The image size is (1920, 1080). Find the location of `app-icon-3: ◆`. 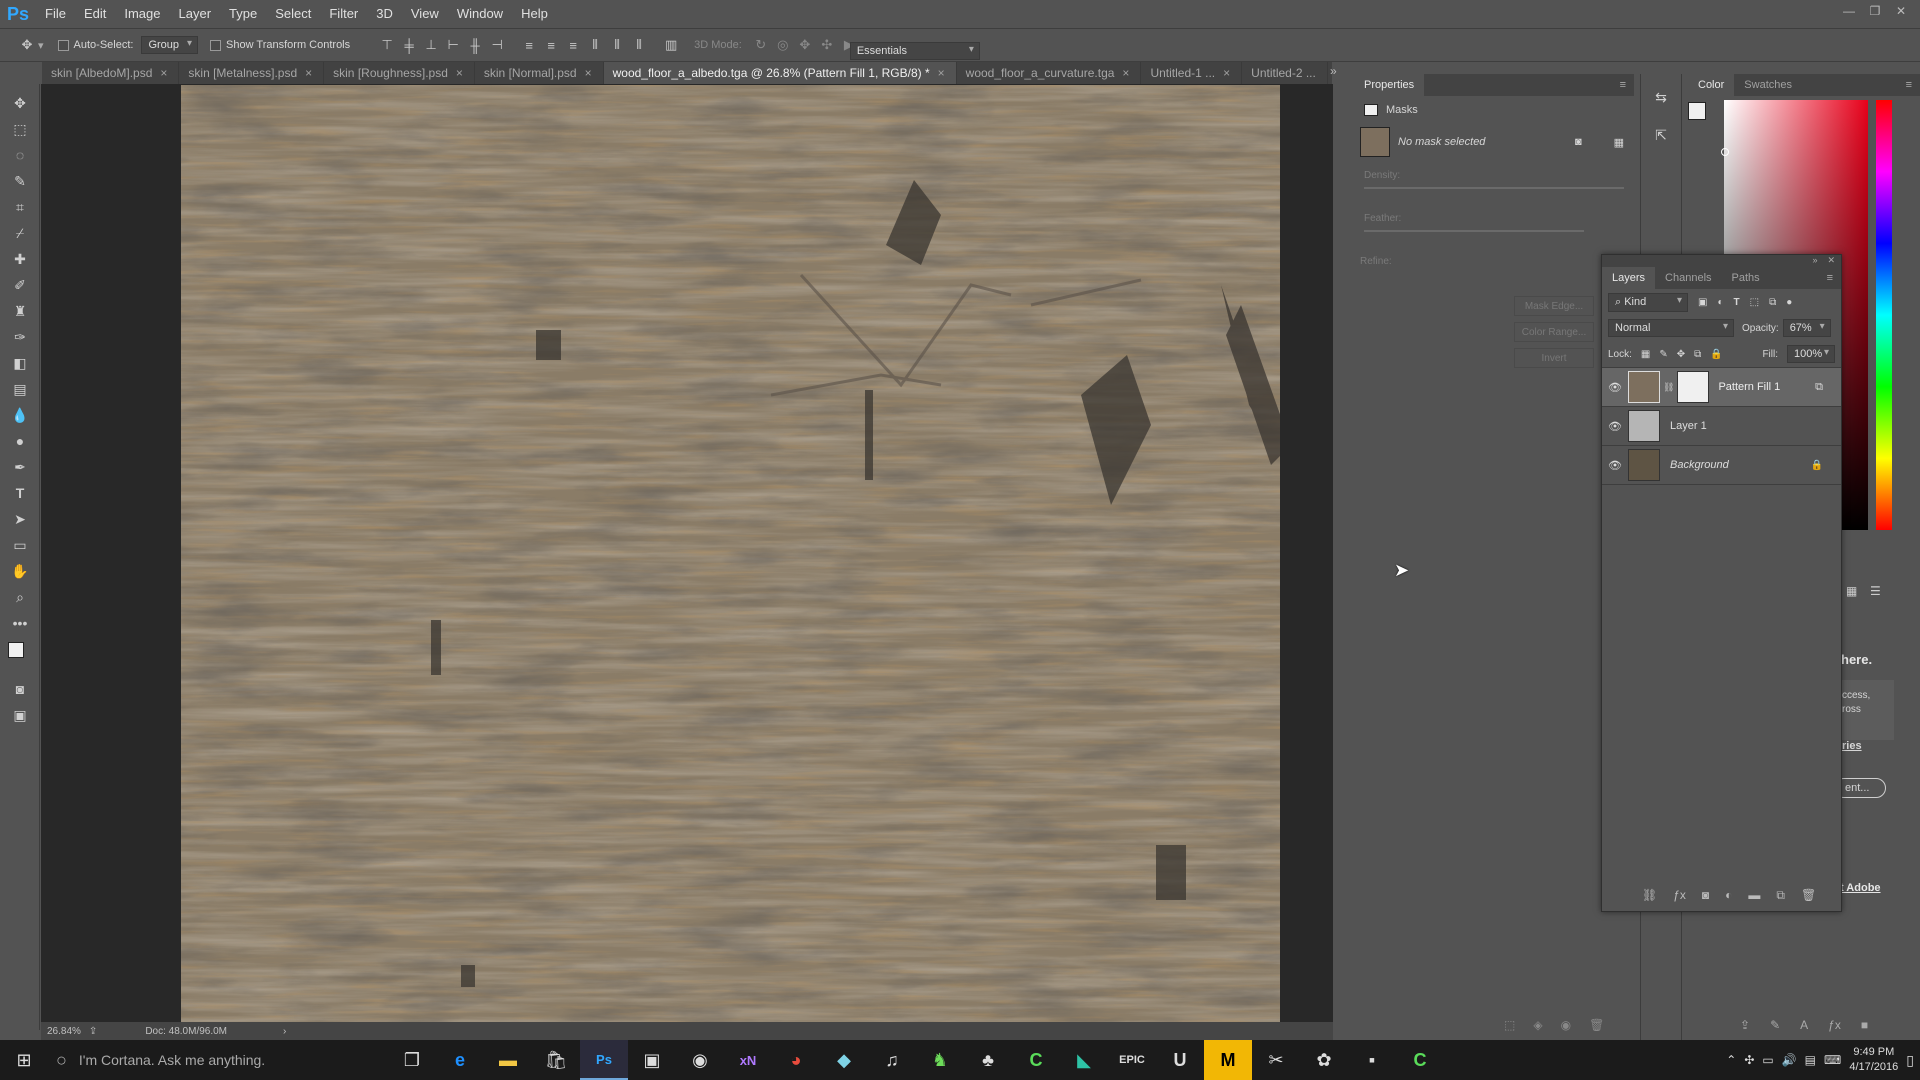

app-icon-3: ◆ is located at coordinates (844, 1060).